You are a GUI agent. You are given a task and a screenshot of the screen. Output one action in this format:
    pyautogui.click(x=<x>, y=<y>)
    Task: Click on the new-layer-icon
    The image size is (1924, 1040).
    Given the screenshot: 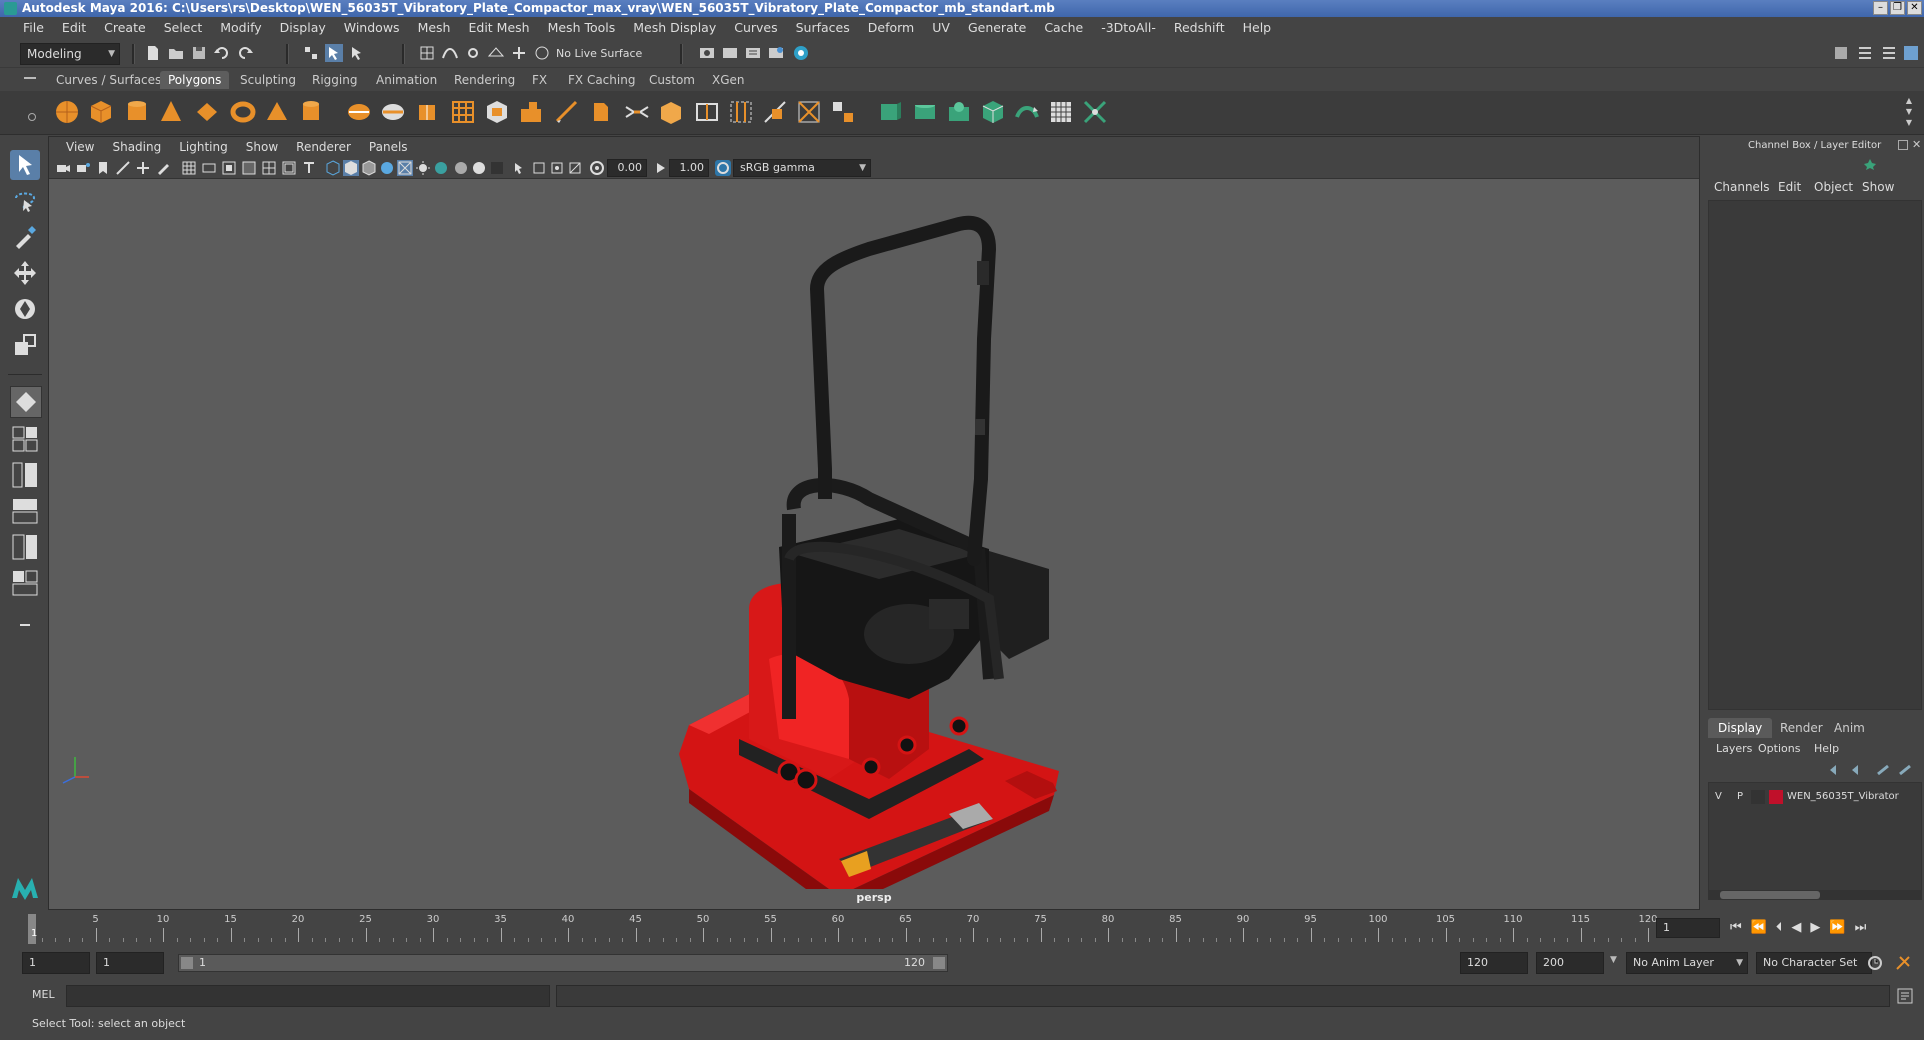 What is the action you would take?
    pyautogui.click(x=1883, y=770)
    